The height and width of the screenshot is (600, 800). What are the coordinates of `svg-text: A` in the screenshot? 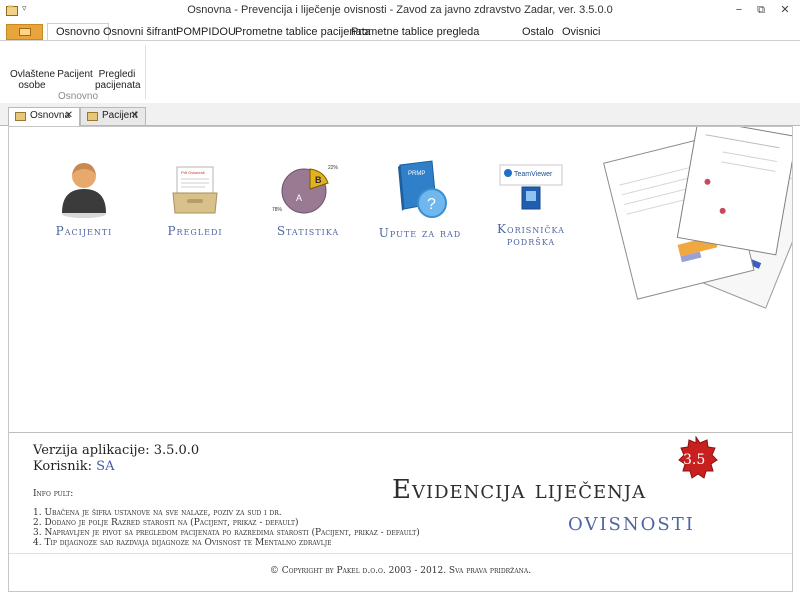 It's located at (299, 198).